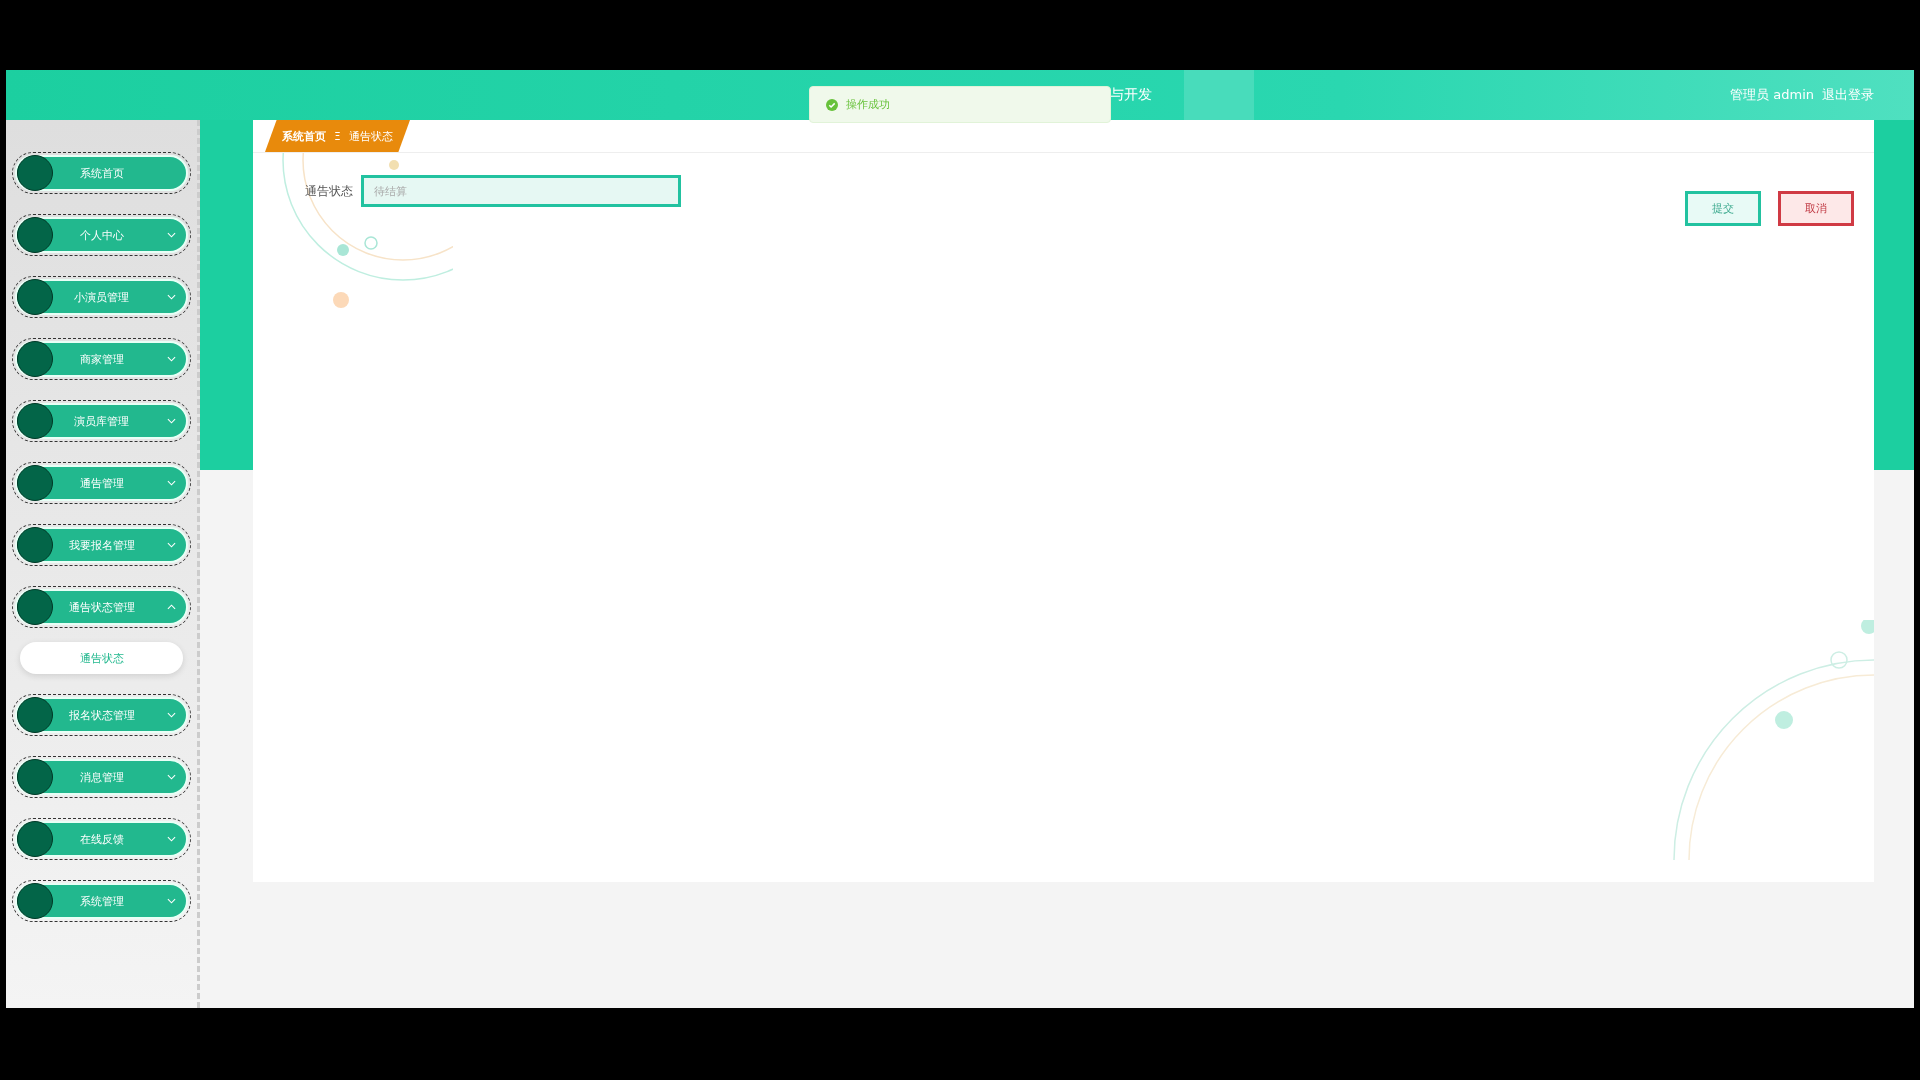 The image size is (1920, 1080). Describe the element at coordinates (832, 104) in the screenshot. I see `check-circle-icon` at that location.